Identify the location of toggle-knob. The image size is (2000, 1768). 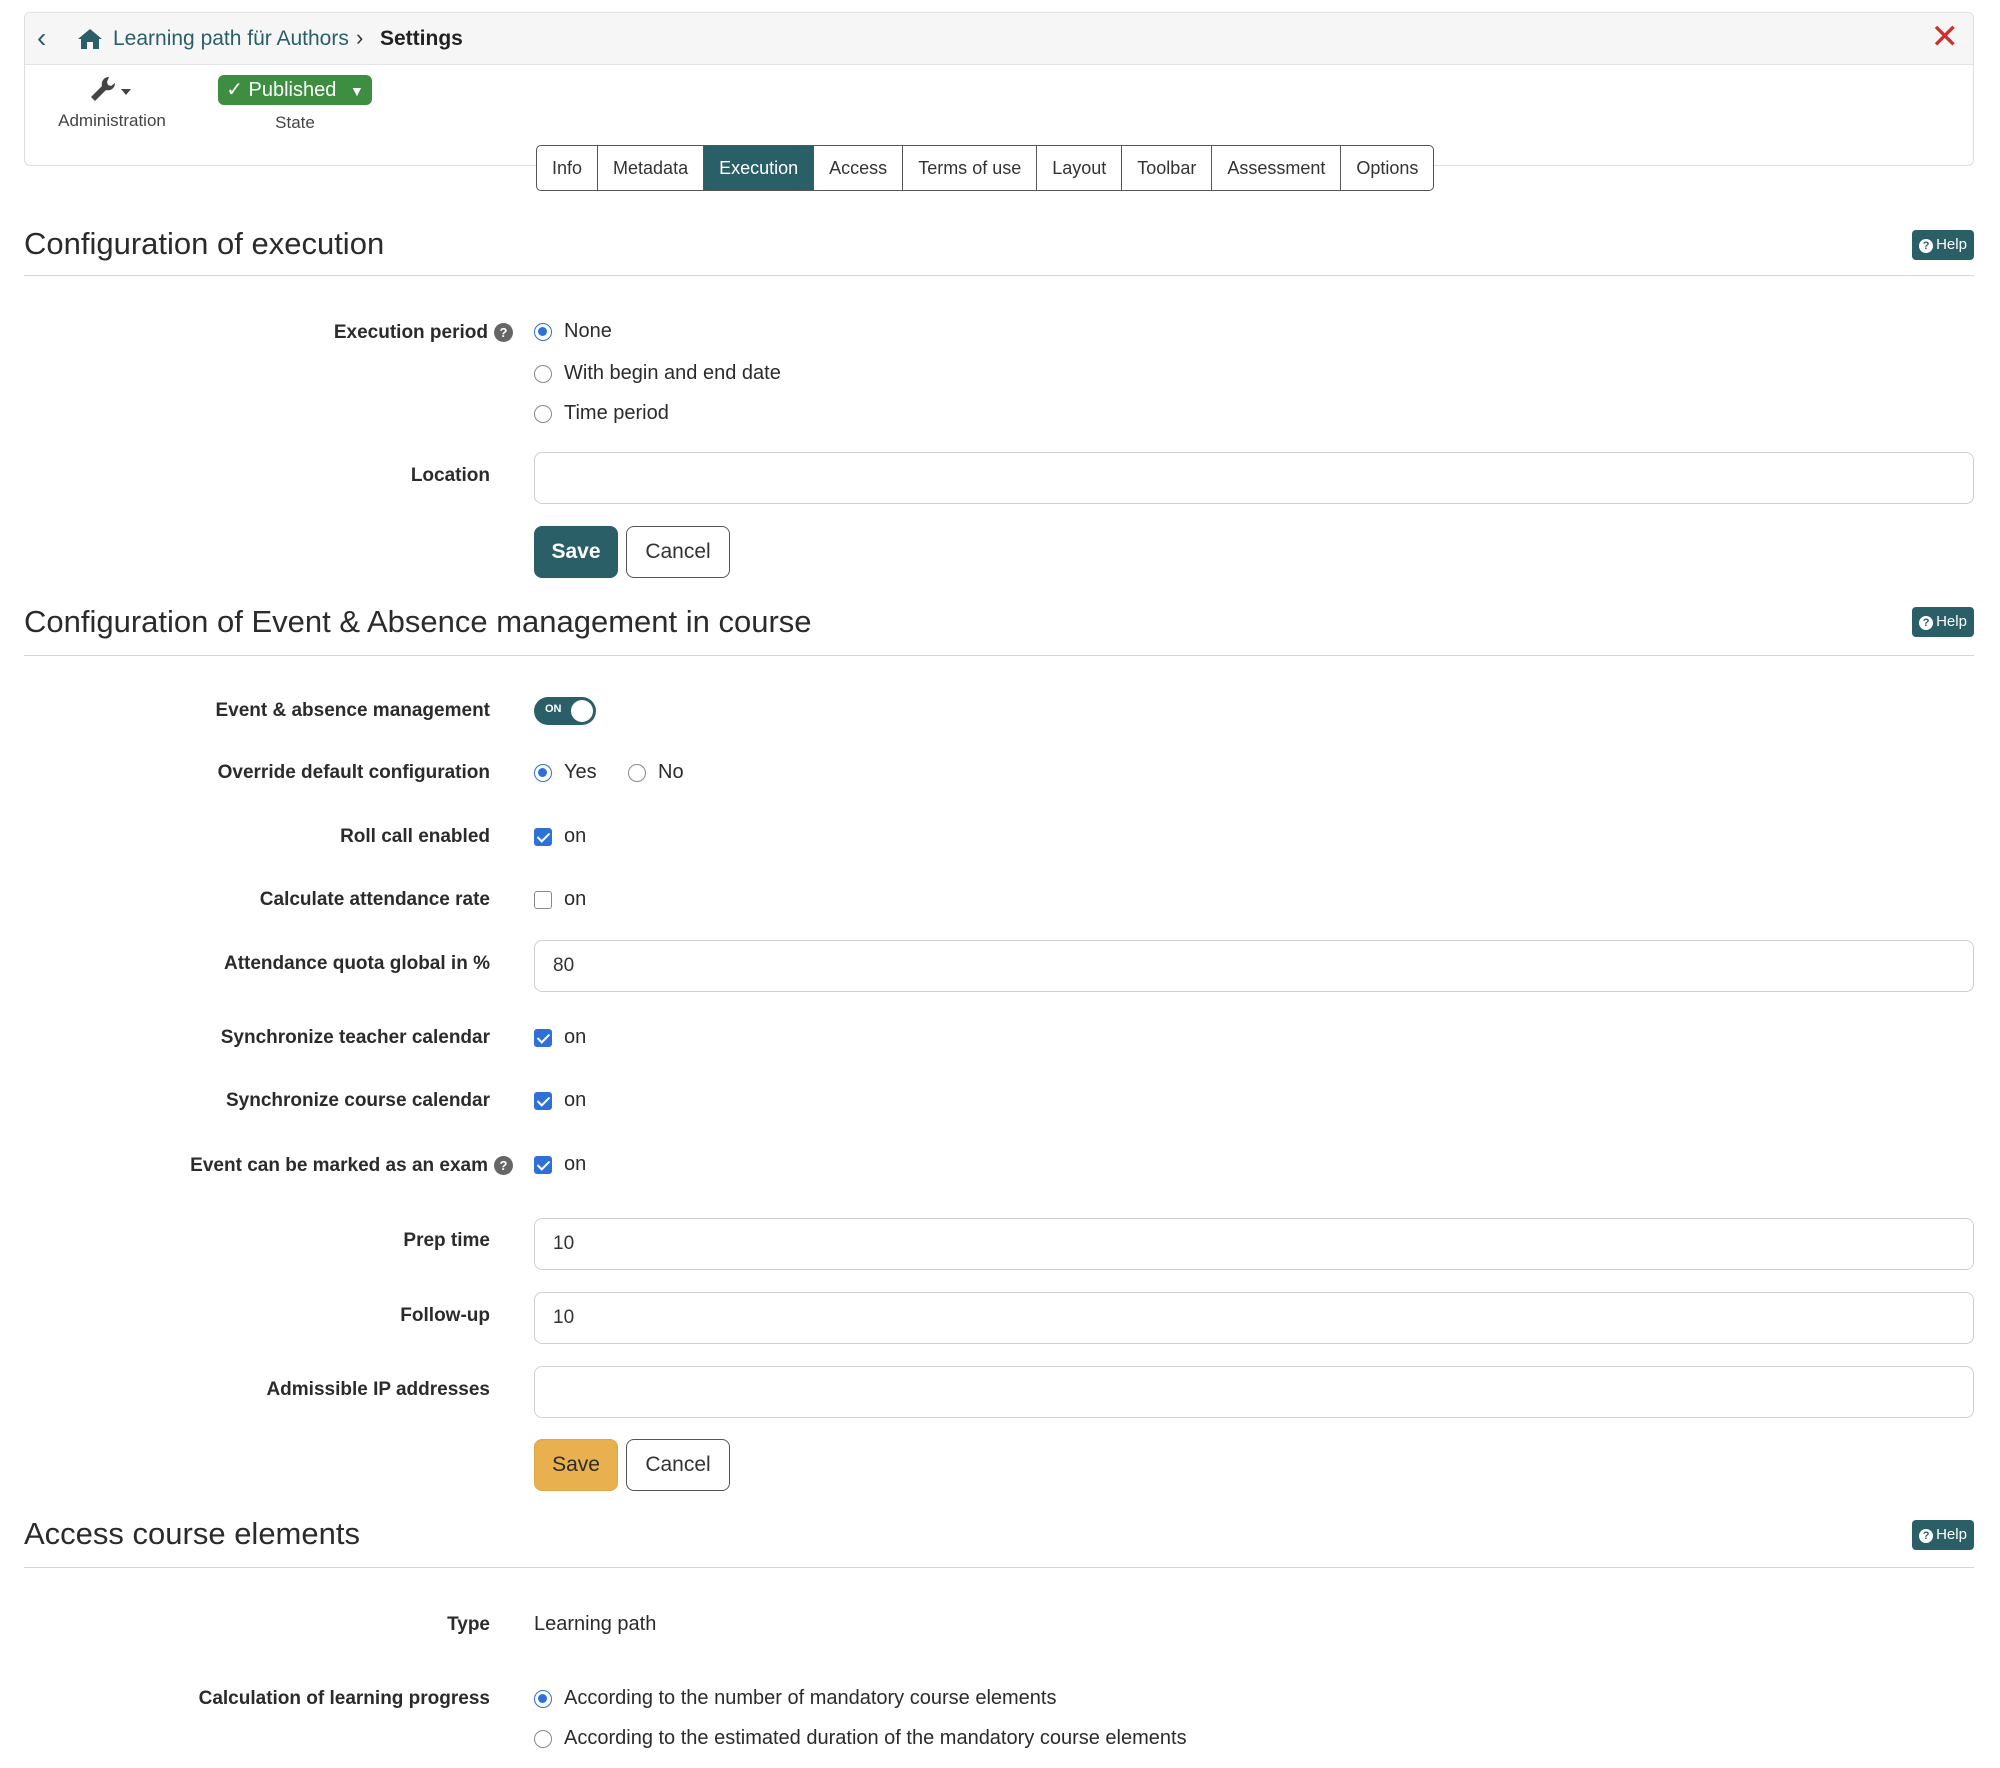
(582, 711).